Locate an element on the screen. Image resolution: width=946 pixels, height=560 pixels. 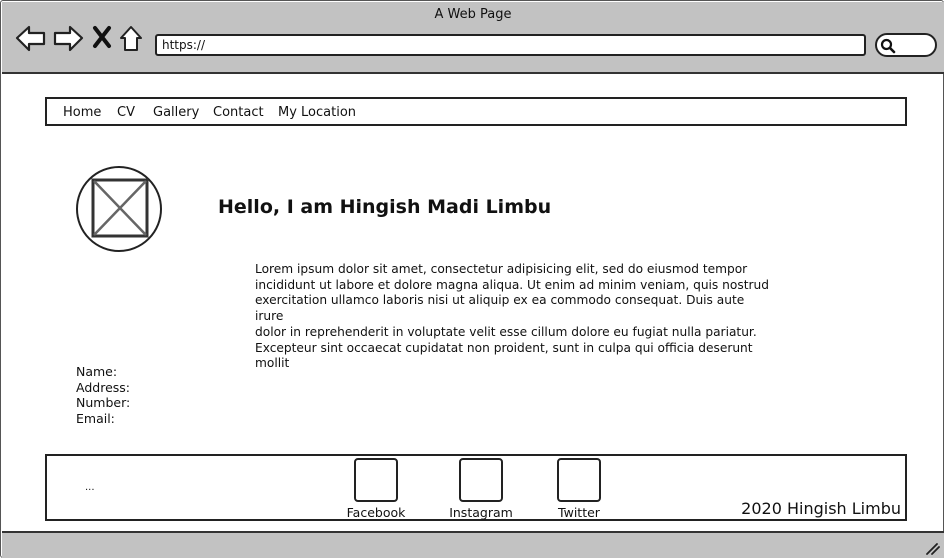
number-label: Number: is located at coordinates (103, 402).